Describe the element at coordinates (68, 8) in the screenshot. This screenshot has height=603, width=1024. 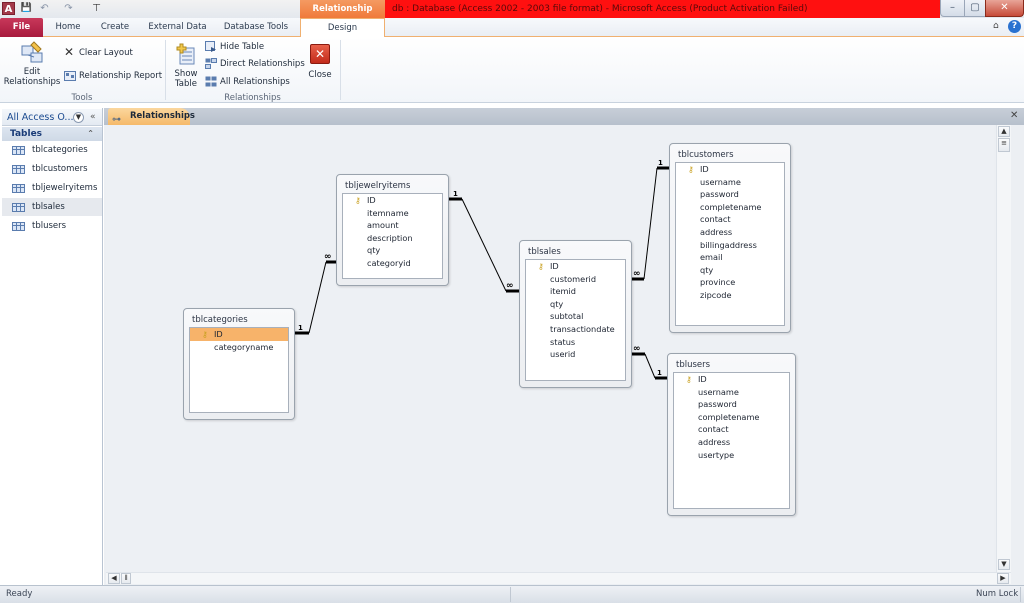
I see `redo-icon: ↷` at that location.